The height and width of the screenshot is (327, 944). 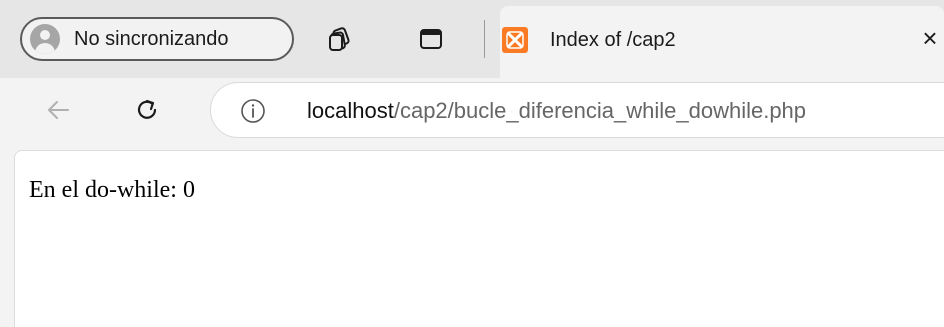 I want to click on info-icon, so click(x=253, y=111).